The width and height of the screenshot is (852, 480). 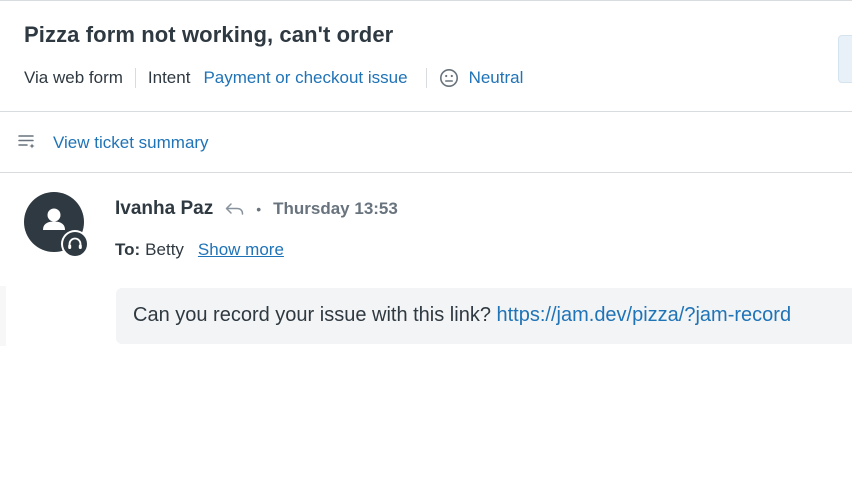 I want to click on reply-arrow-icon, so click(x=235, y=209).